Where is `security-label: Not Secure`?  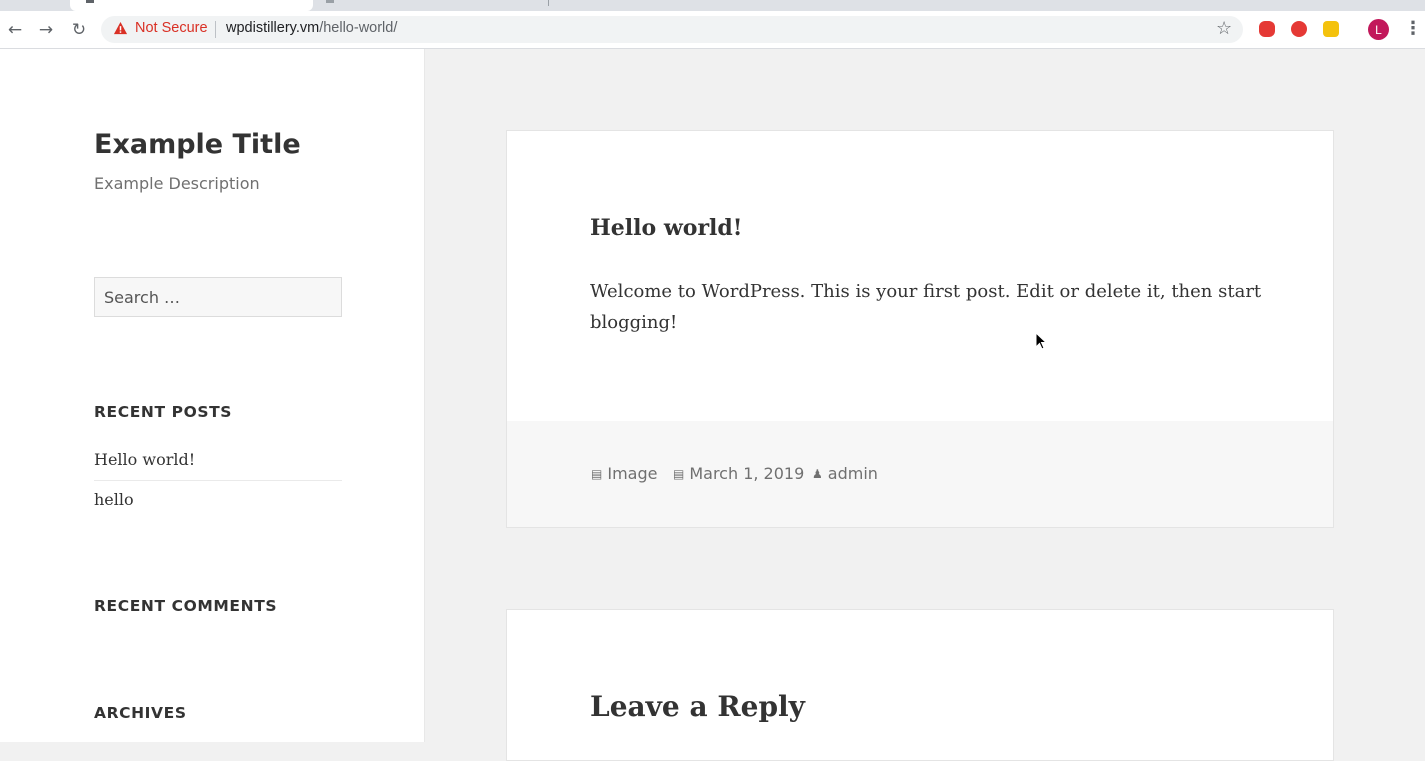
security-label: Not Secure is located at coordinates (171, 28).